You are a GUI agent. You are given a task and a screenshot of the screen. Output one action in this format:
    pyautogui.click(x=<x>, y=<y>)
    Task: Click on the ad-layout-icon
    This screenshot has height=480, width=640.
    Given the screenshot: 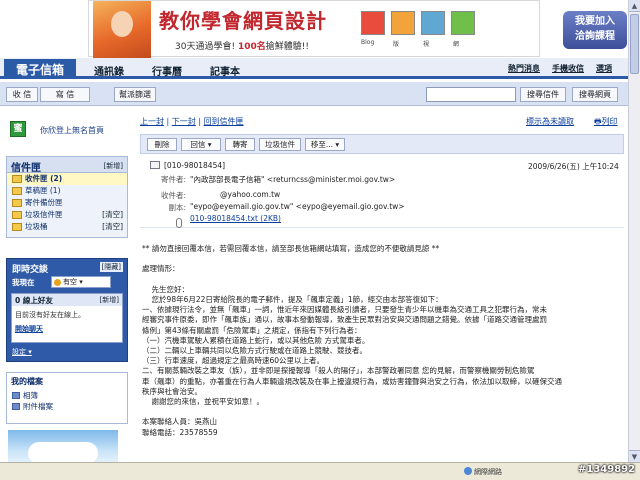 What is the action you would take?
    pyautogui.click(x=403, y=23)
    